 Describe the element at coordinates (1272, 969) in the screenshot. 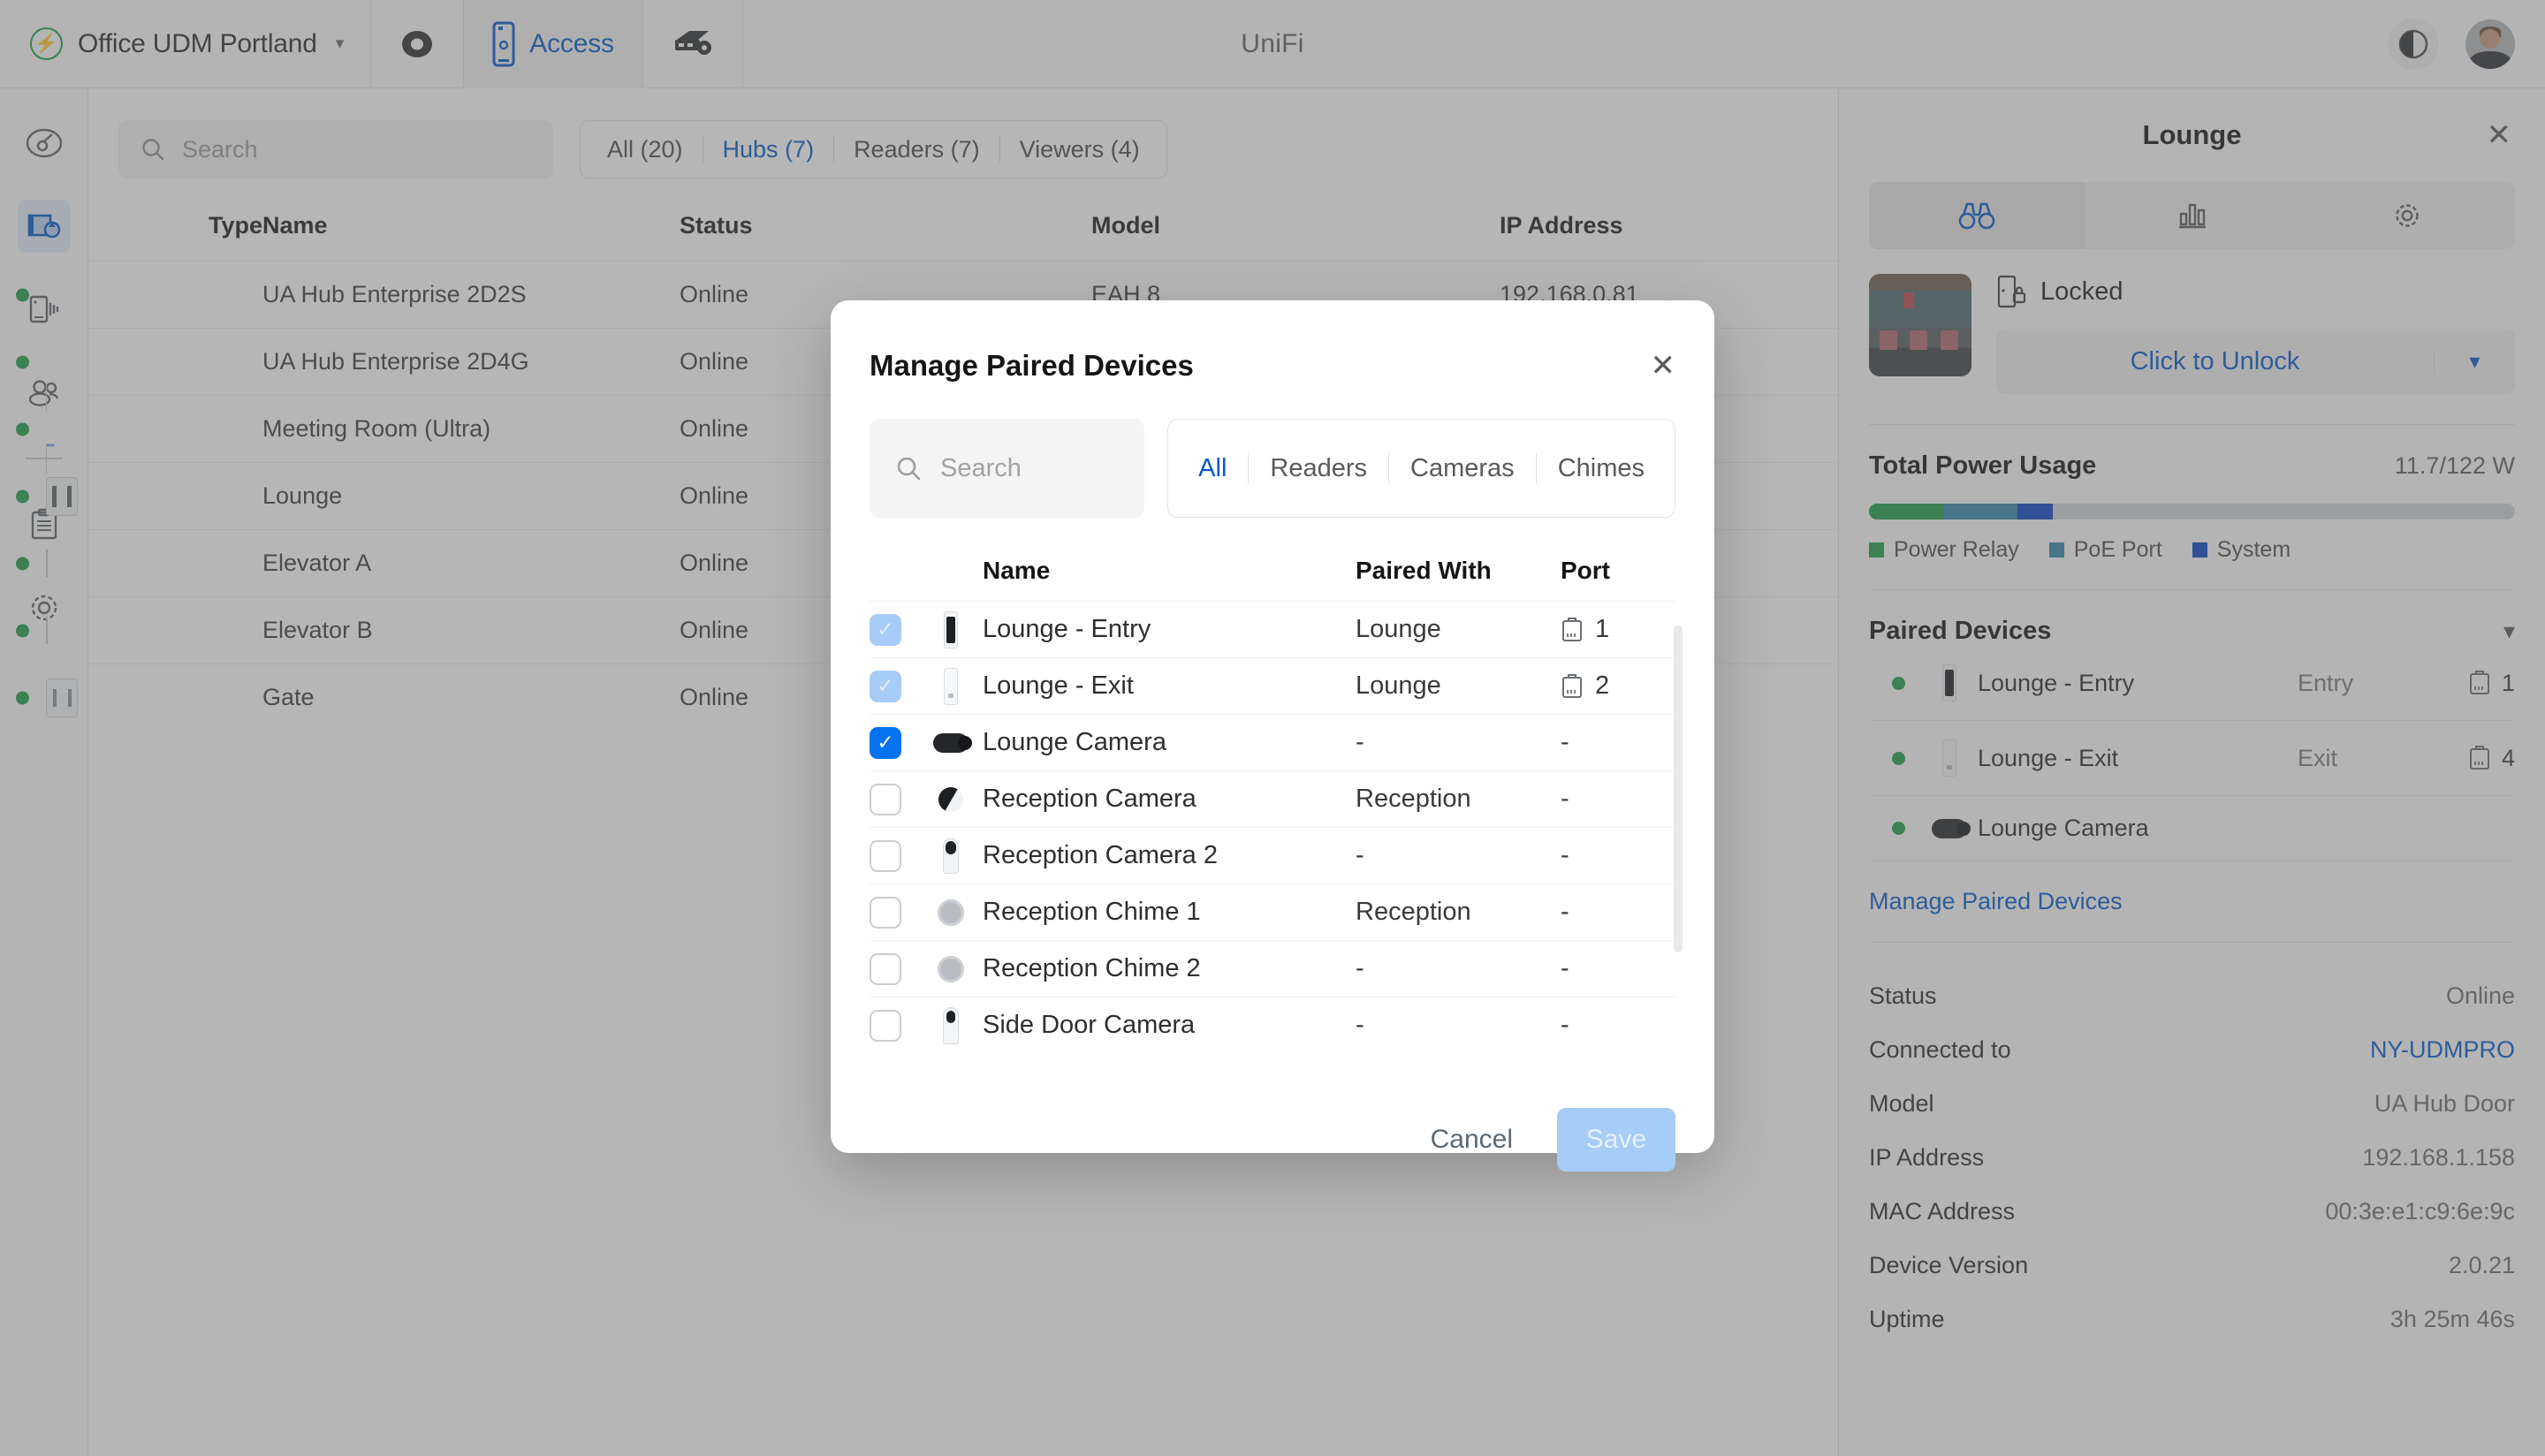

I see `list-item: Reception Chime 2 - -` at that location.